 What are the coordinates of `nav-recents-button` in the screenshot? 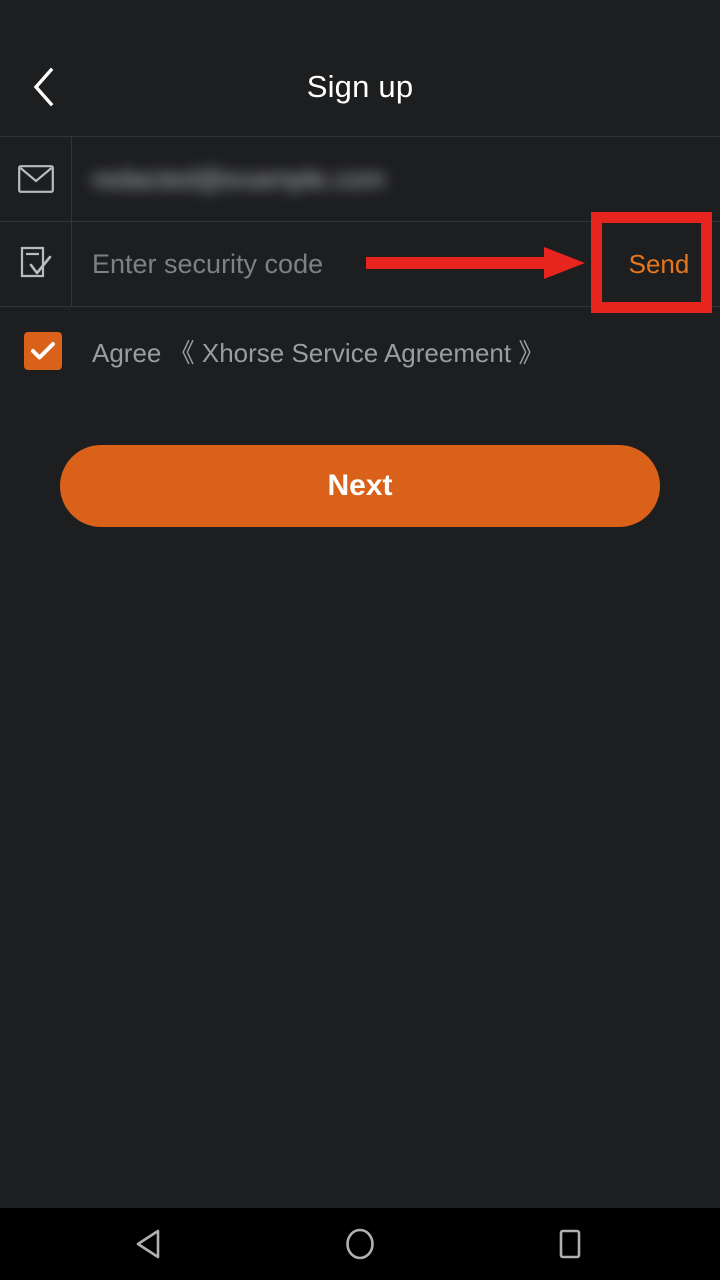 It's located at (570, 1244).